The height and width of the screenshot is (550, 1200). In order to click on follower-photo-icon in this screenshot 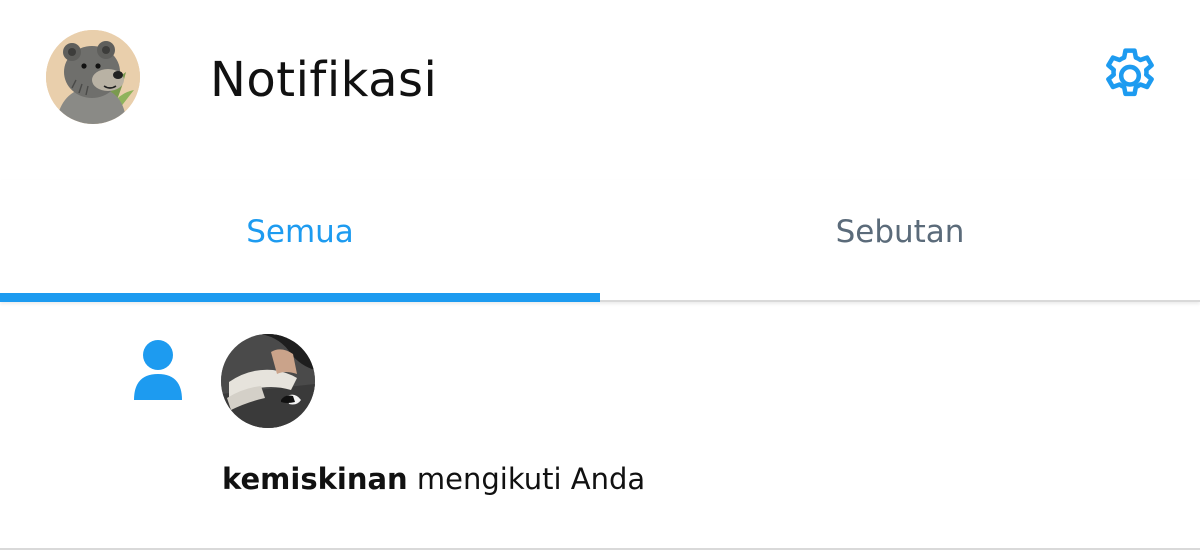, I will do `click(268, 381)`.